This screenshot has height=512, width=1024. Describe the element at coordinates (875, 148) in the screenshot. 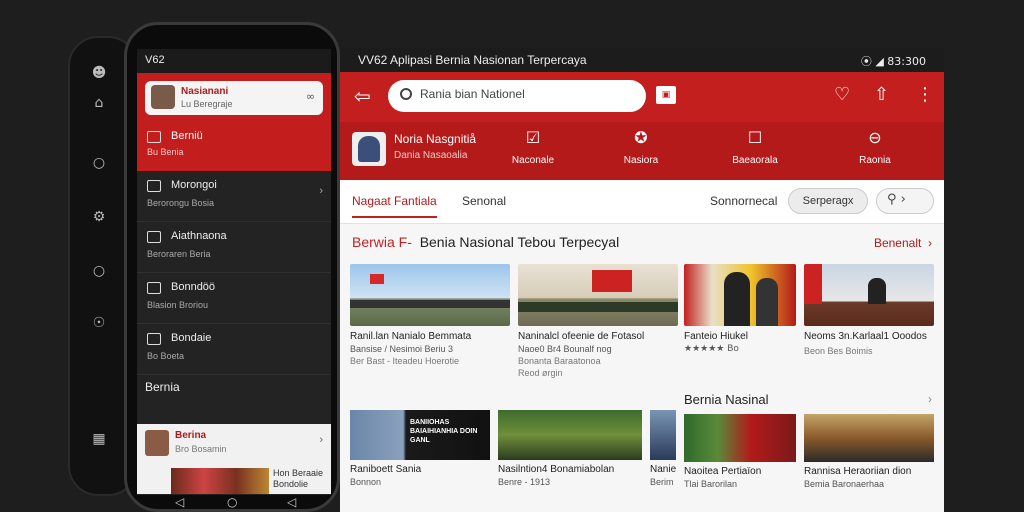

I see `category-item: ⊖ Raonia` at that location.